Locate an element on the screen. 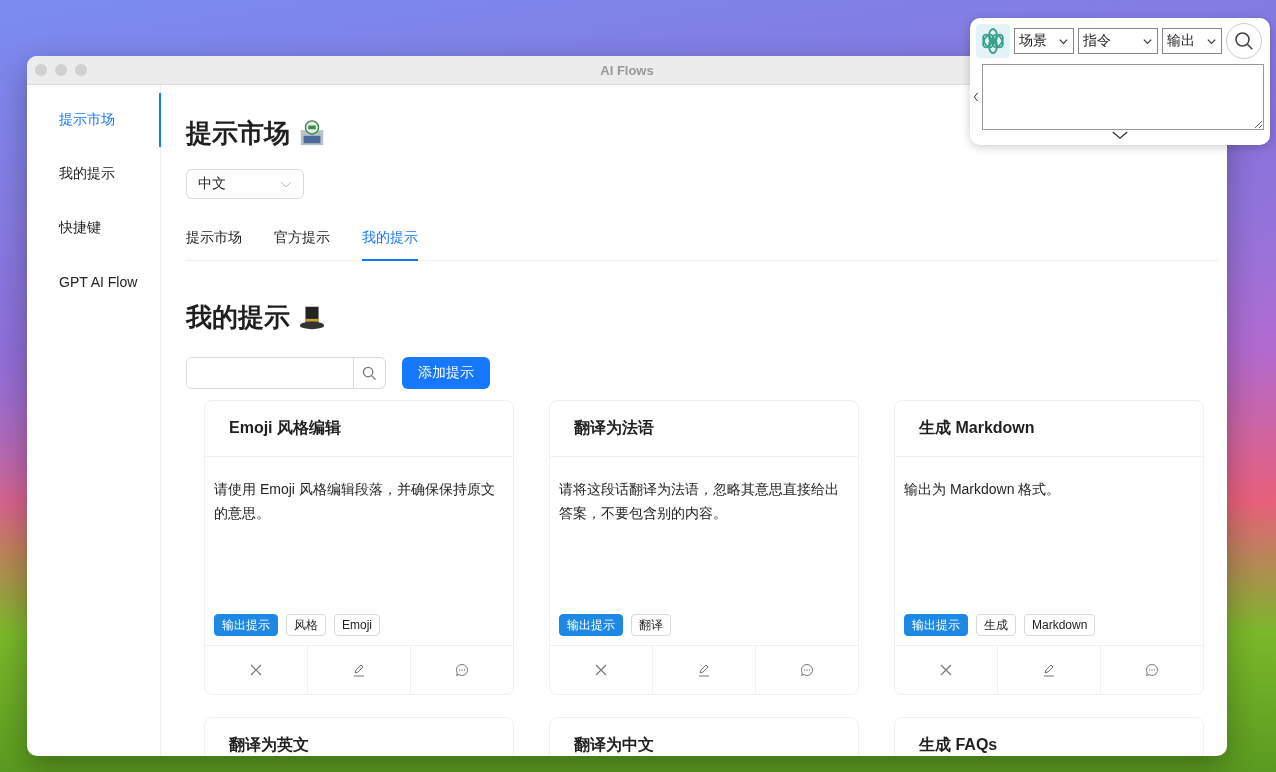 This screenshot has height=772, width=1276. dropdown: 场景 is located at coordinates (1044, 41).